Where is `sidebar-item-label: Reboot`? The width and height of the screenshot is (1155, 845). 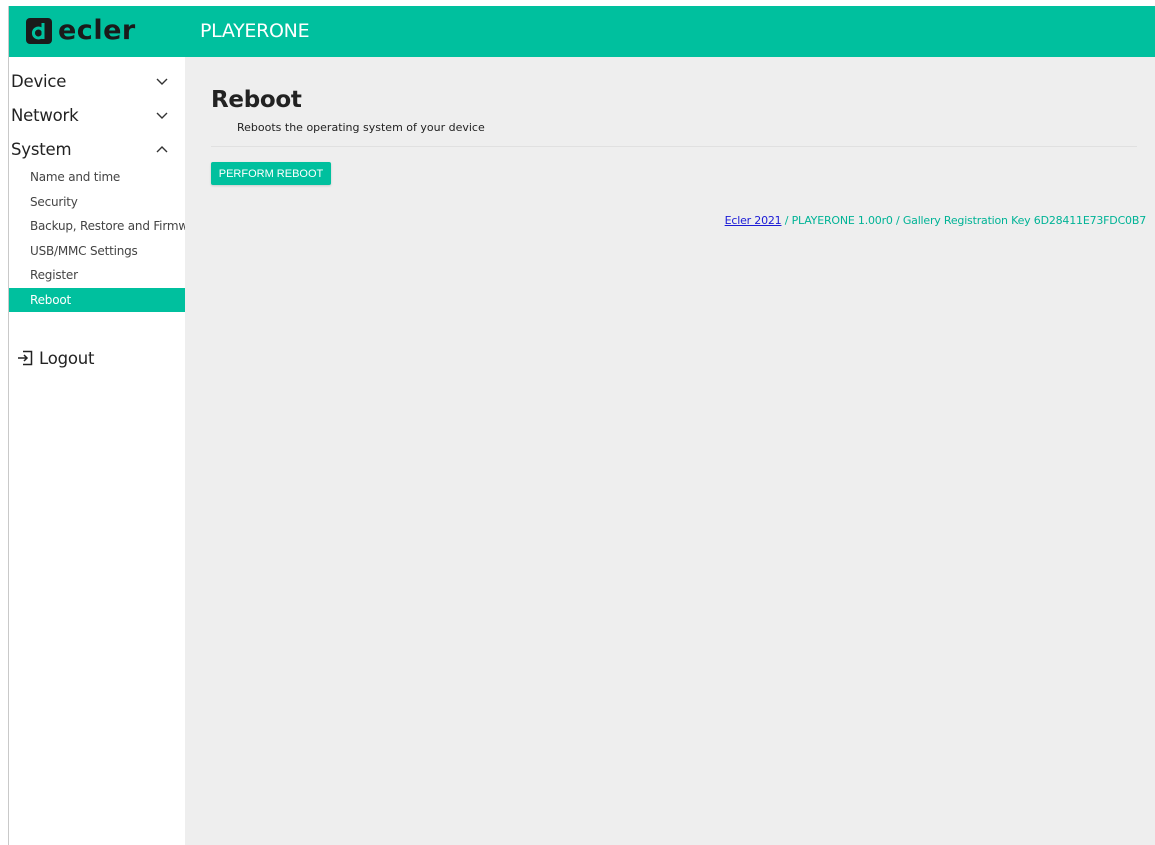
sidebar-item-label: Reboot is located at coordinates (50, 300).